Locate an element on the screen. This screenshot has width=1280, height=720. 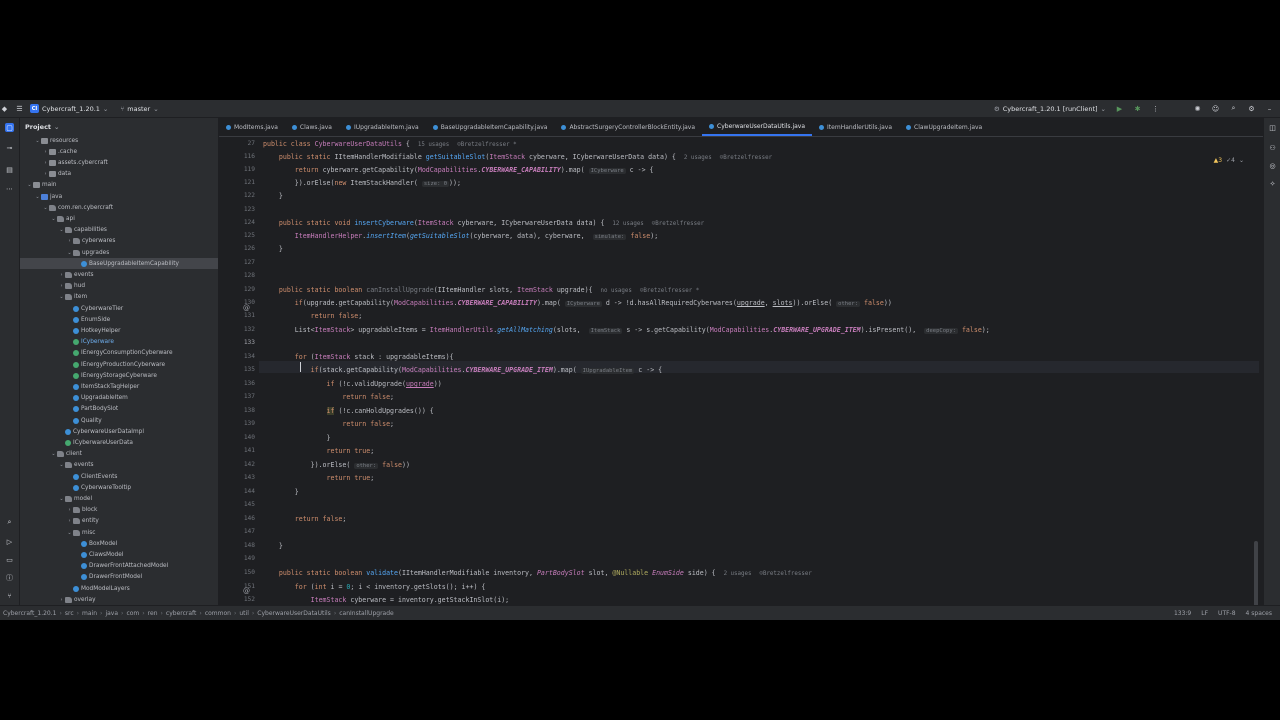
breadcrumb-item: util is located at coordinates (244, 613).